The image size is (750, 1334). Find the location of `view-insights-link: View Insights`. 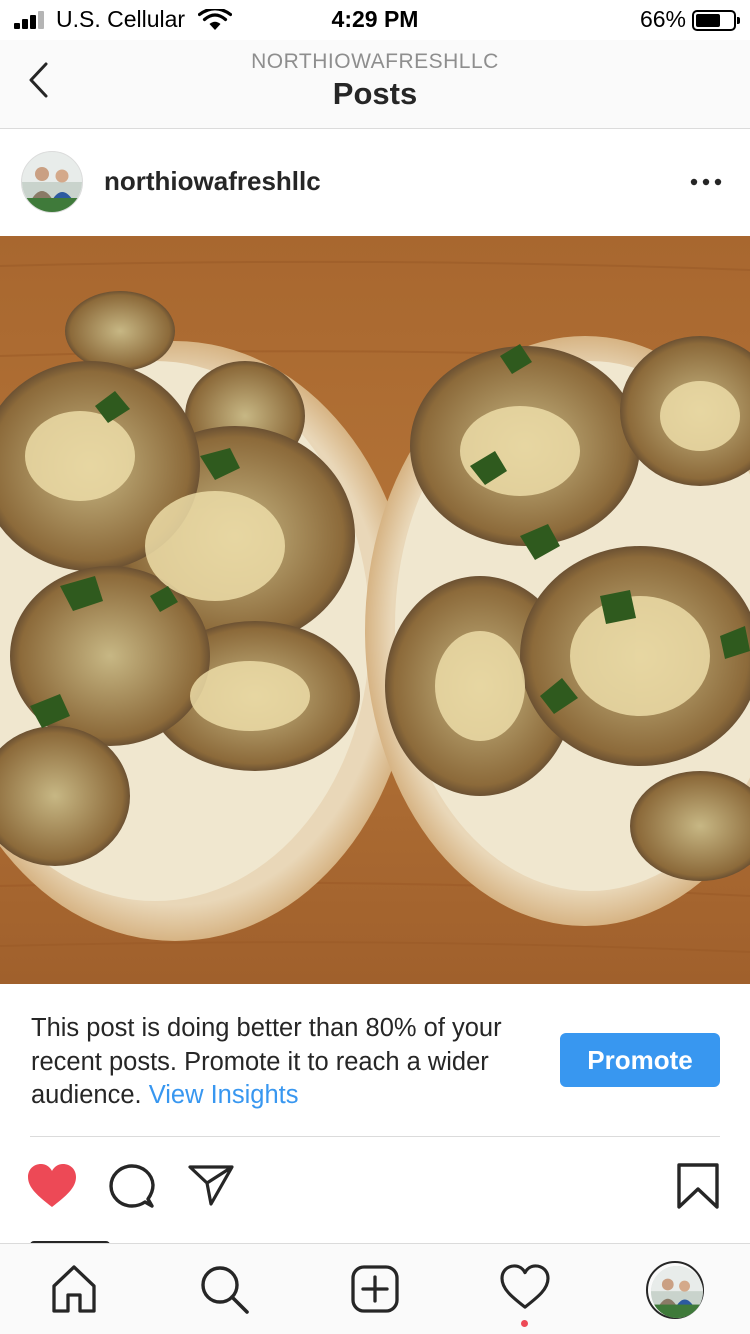

view-insights-link: View Insights is located at coordinates (224, 1095).